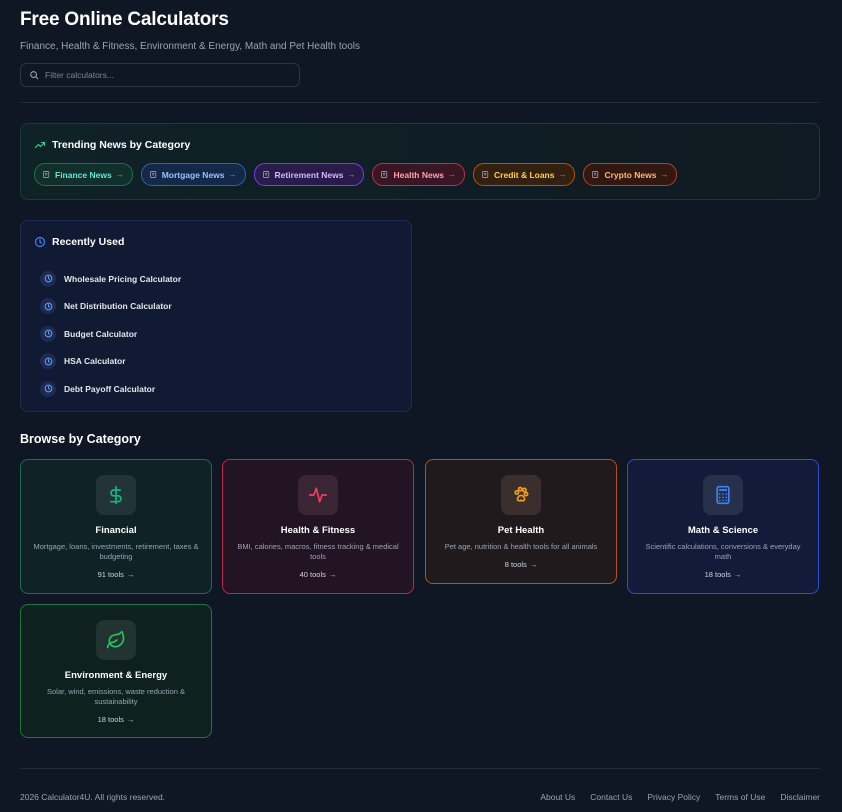 The image size is (842, 812). I want to click on recent-item-wholesale-pricing: Wholesale Pricing Calculator, so click(110, 279).